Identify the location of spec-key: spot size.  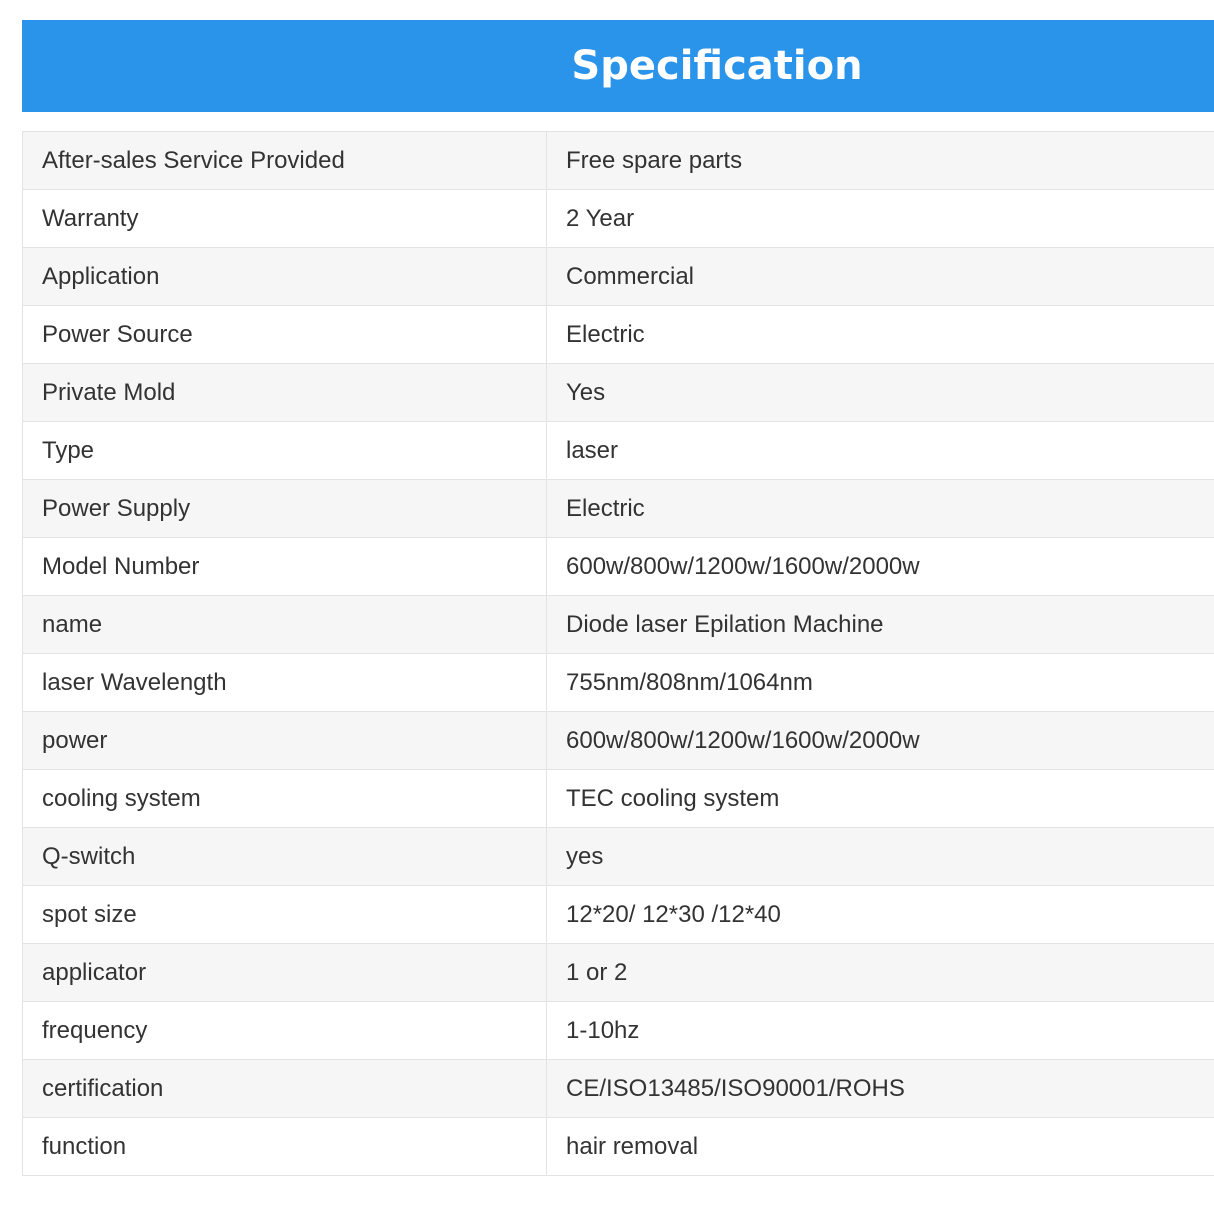
(284, 914).